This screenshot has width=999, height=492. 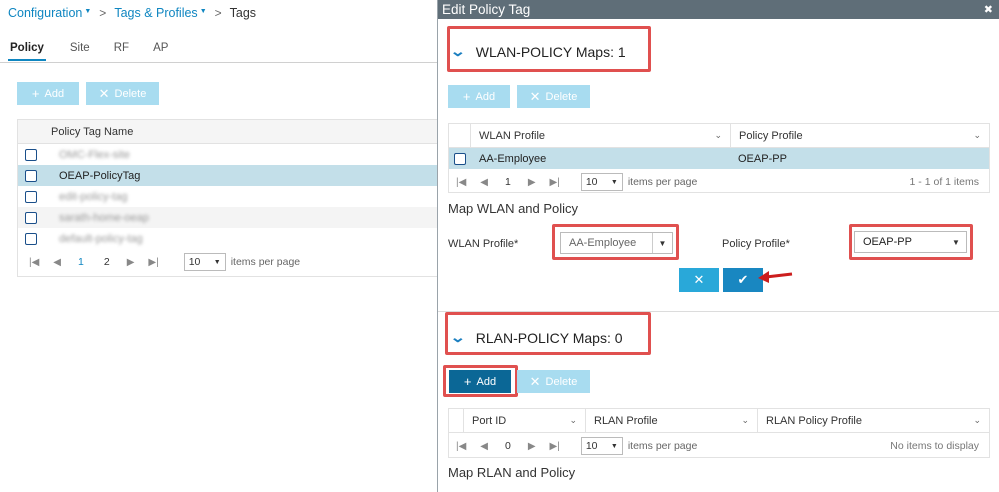 I want to click on column-header-policy-profile: Policy Profile ⌄, so click(x=859, y=135).